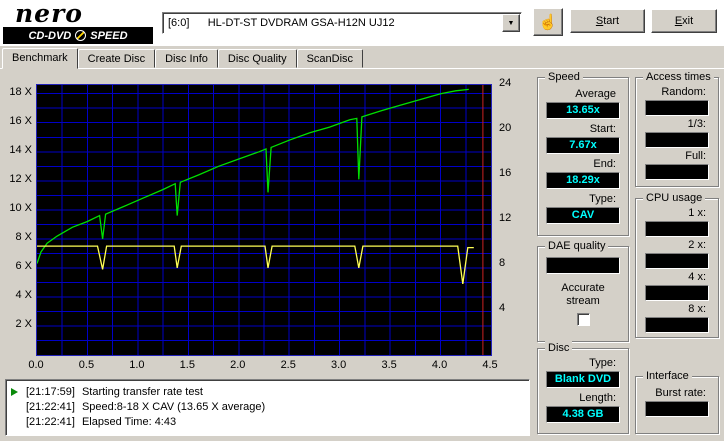 Image resolution: width=724 pixels, height=441 pixels. I want to click on hand-tool-button: ☝, so click(548, 22).